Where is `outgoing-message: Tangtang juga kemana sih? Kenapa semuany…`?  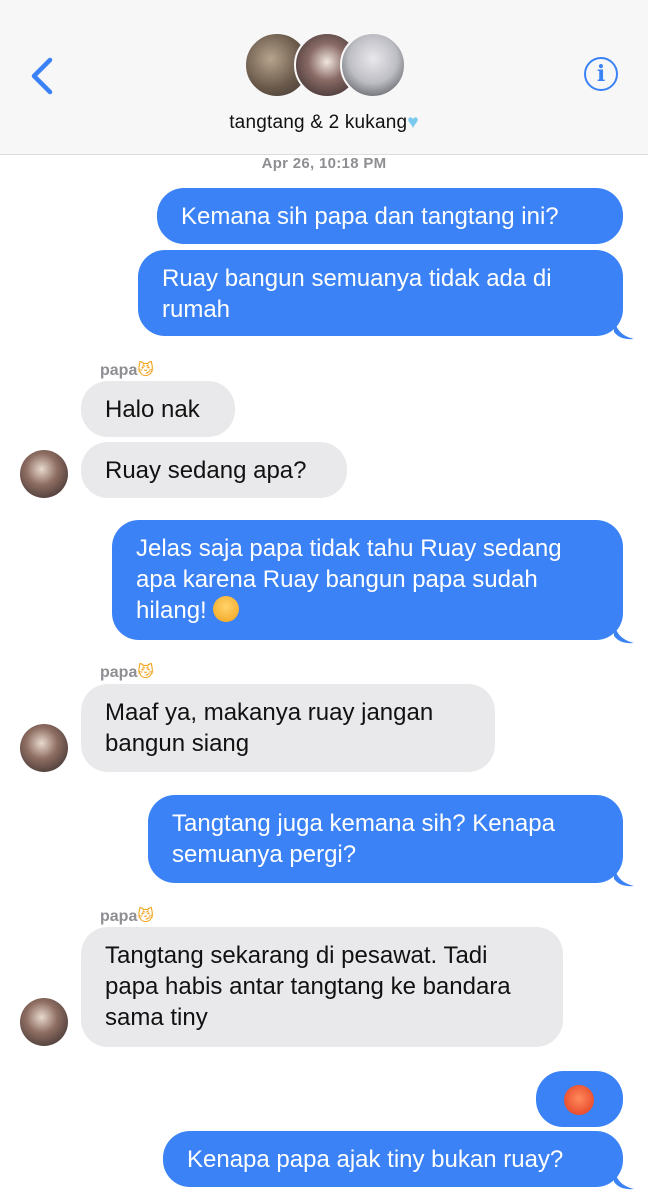
outgoing-message: Tangtang juga kemana sih? Kenapa semuany… is located at coordinates (385, 839).